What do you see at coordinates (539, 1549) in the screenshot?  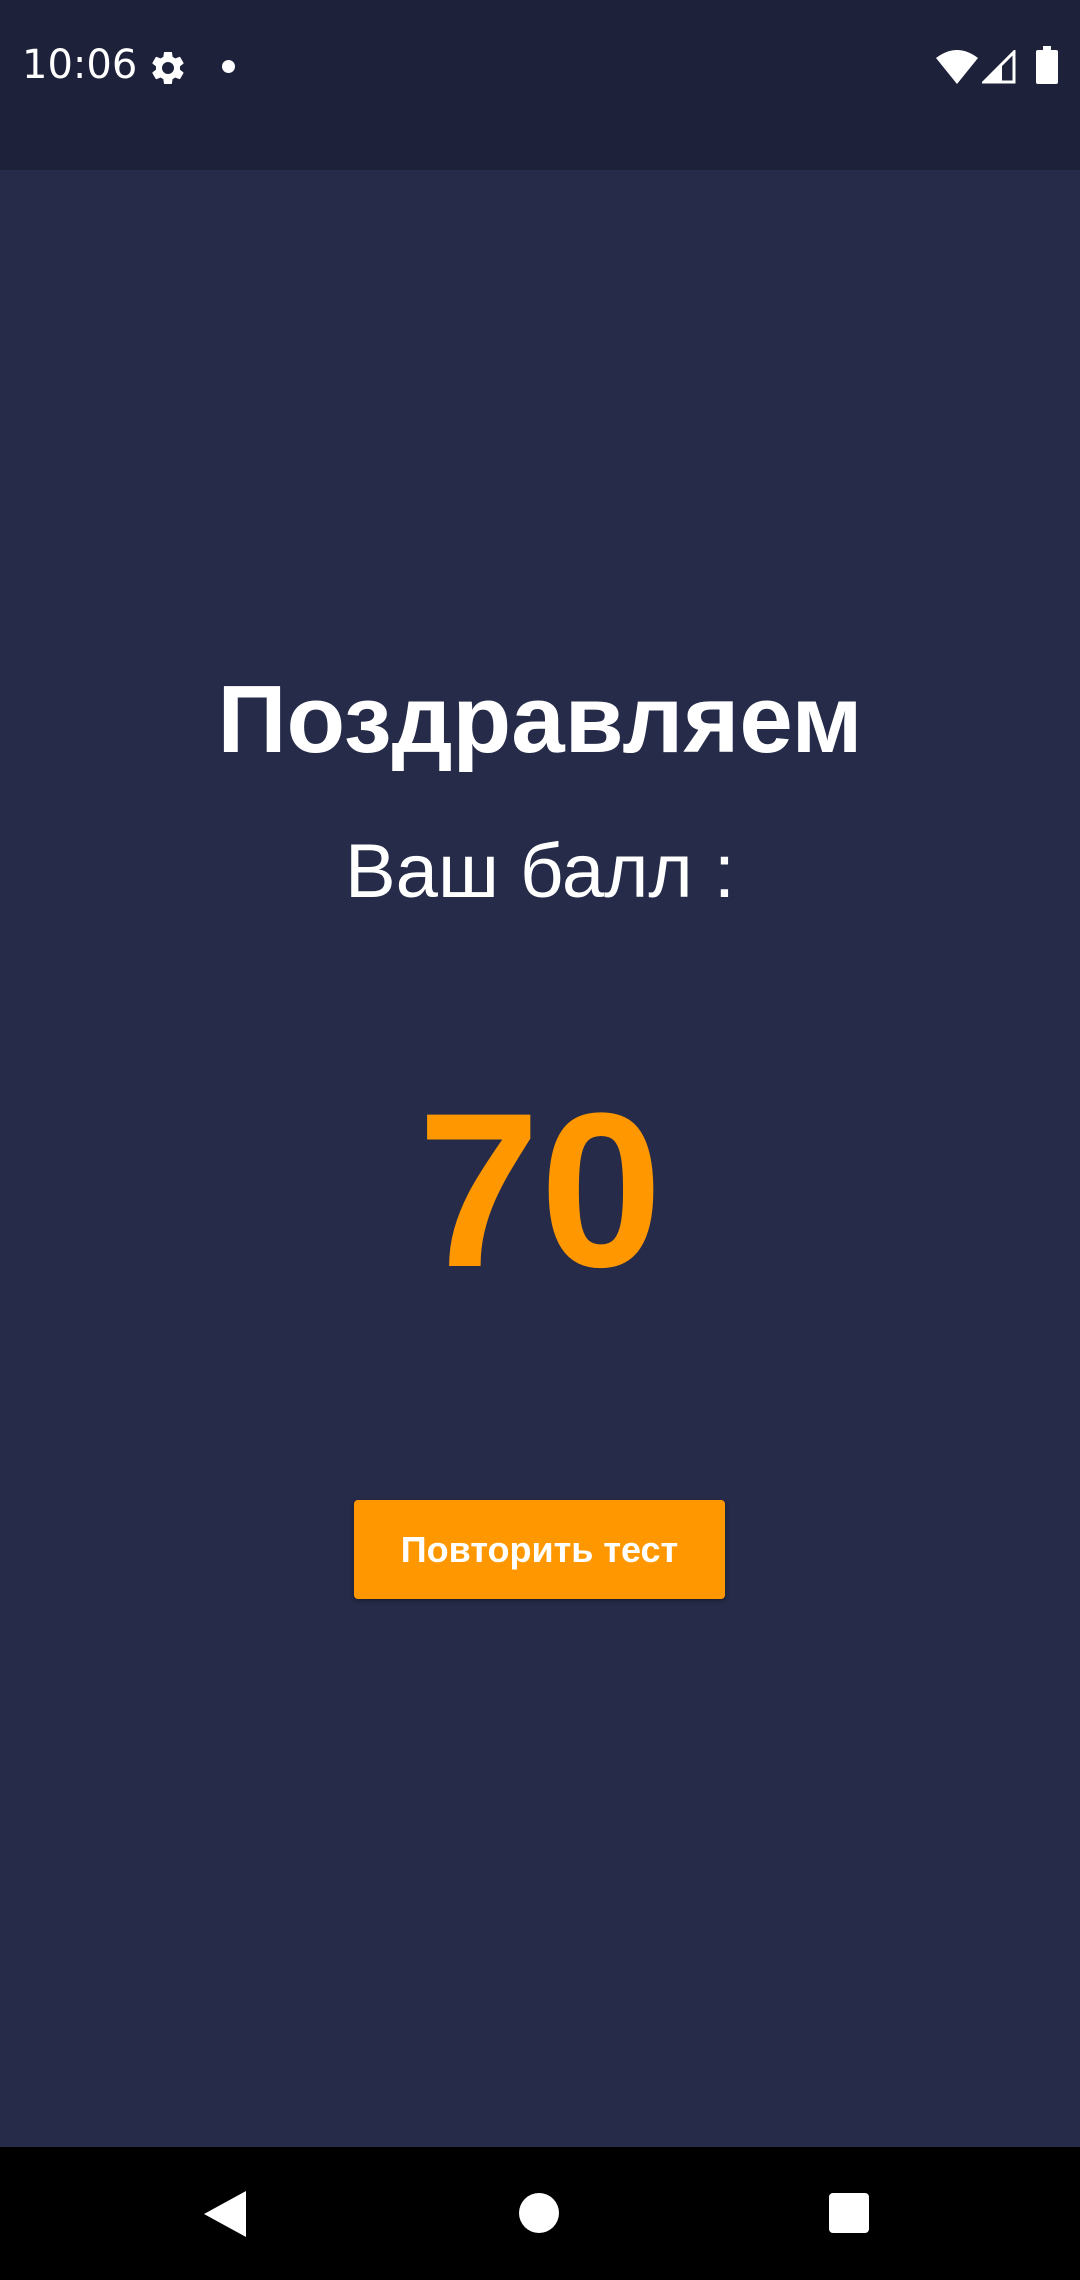 I see `retry-test-button: Повторить тест` at bounding box center [539, 1549].